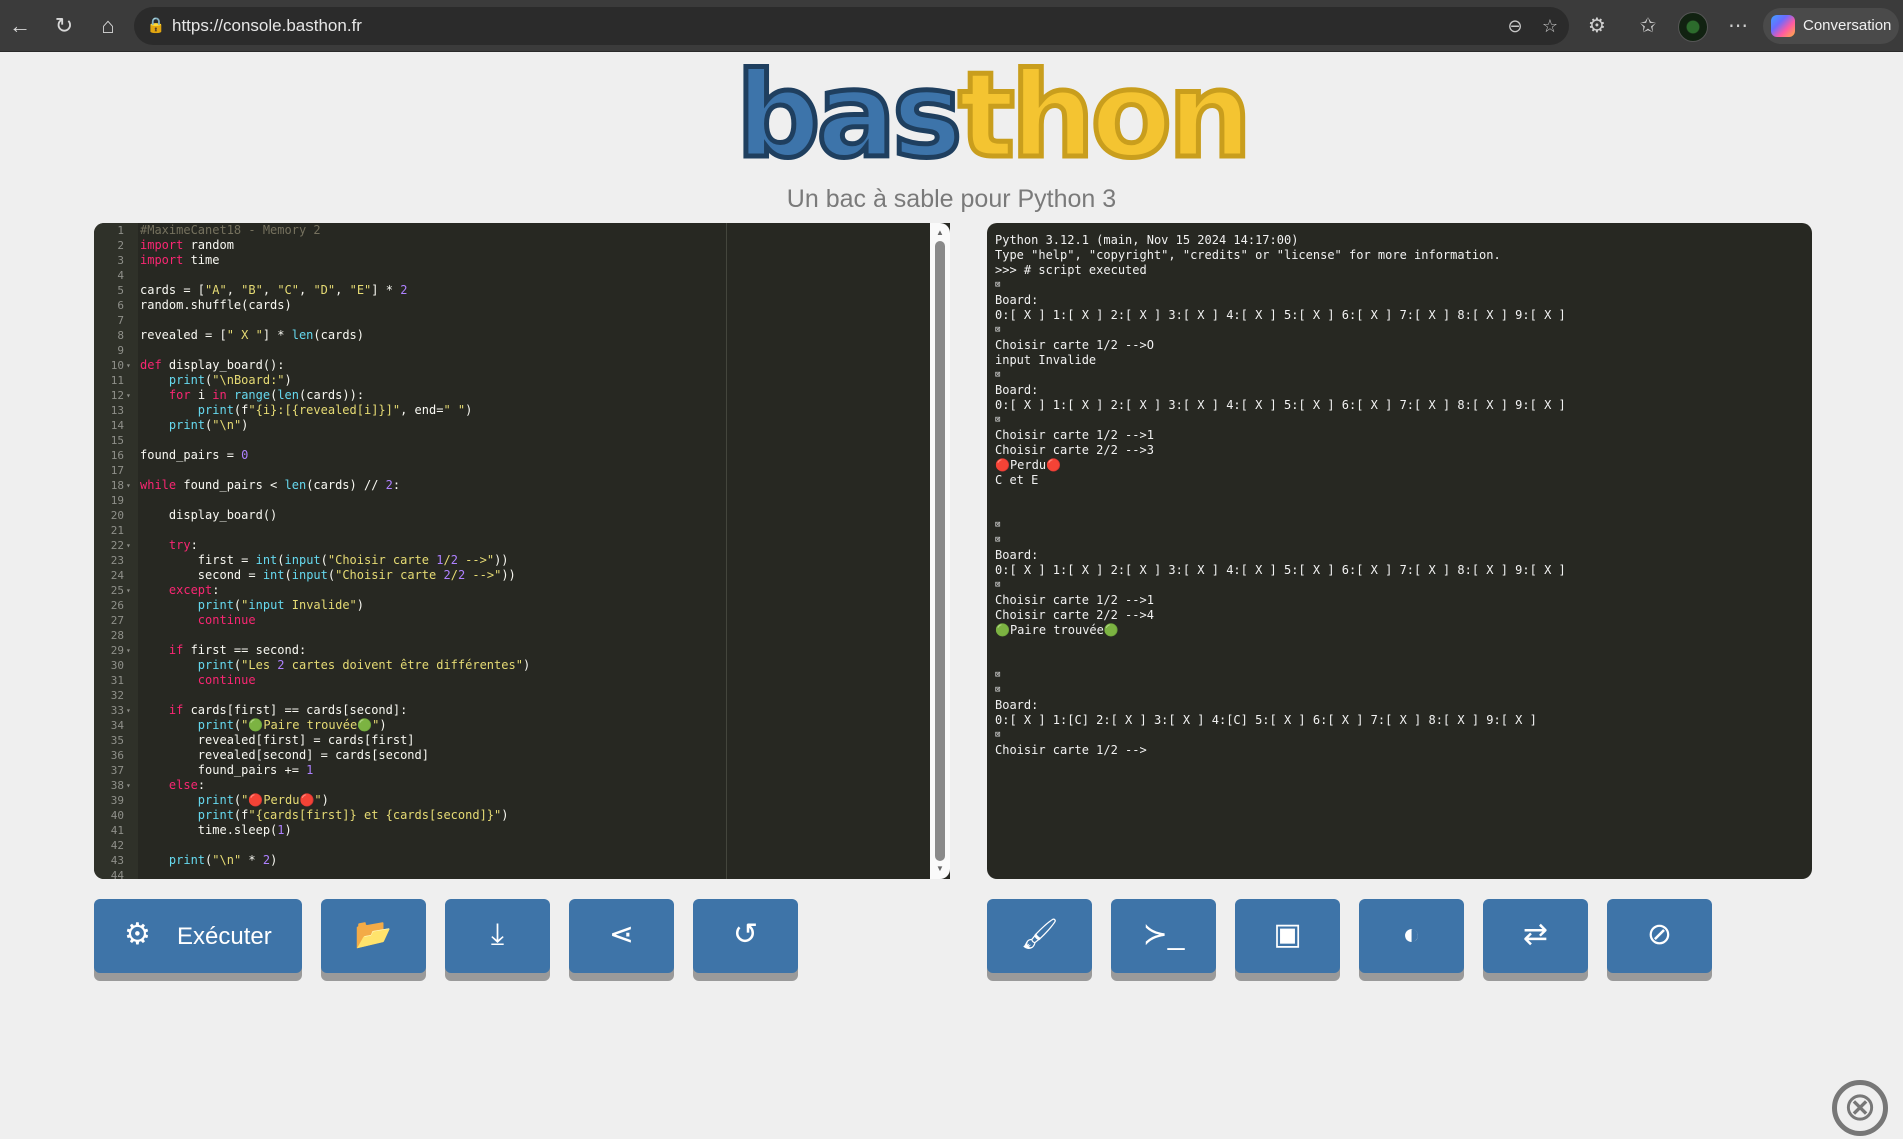  What do you see at coordinates (1860, 1108) in the screenshot?
I see `help-lifebuoy-icon: ⊗` at bounding box center [1860, 1108].